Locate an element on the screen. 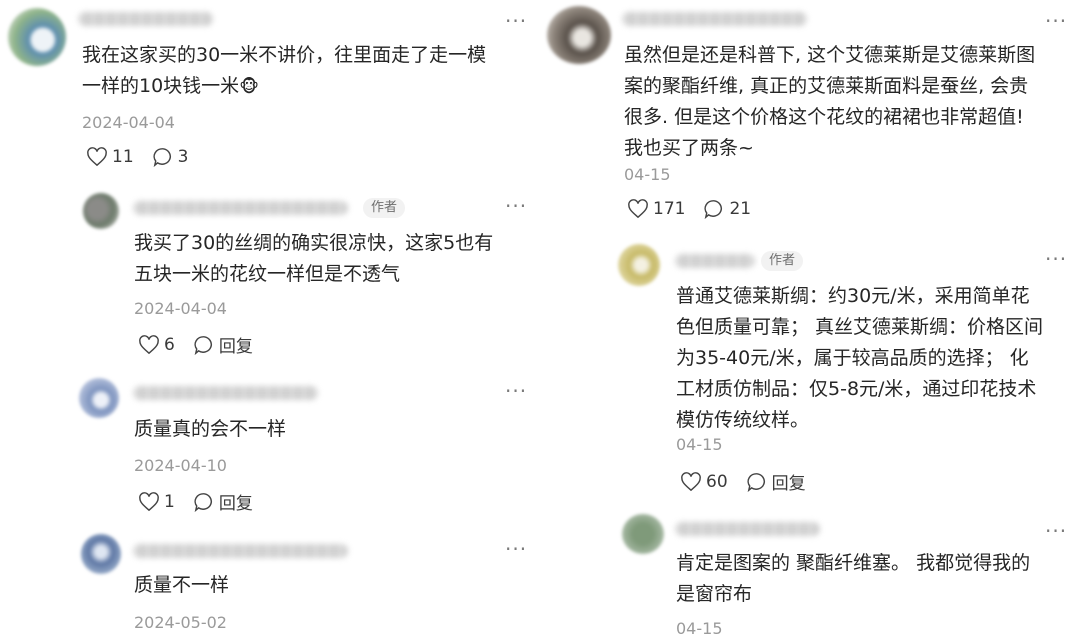  reply-count: 21 is located at coordinates (740, 209).